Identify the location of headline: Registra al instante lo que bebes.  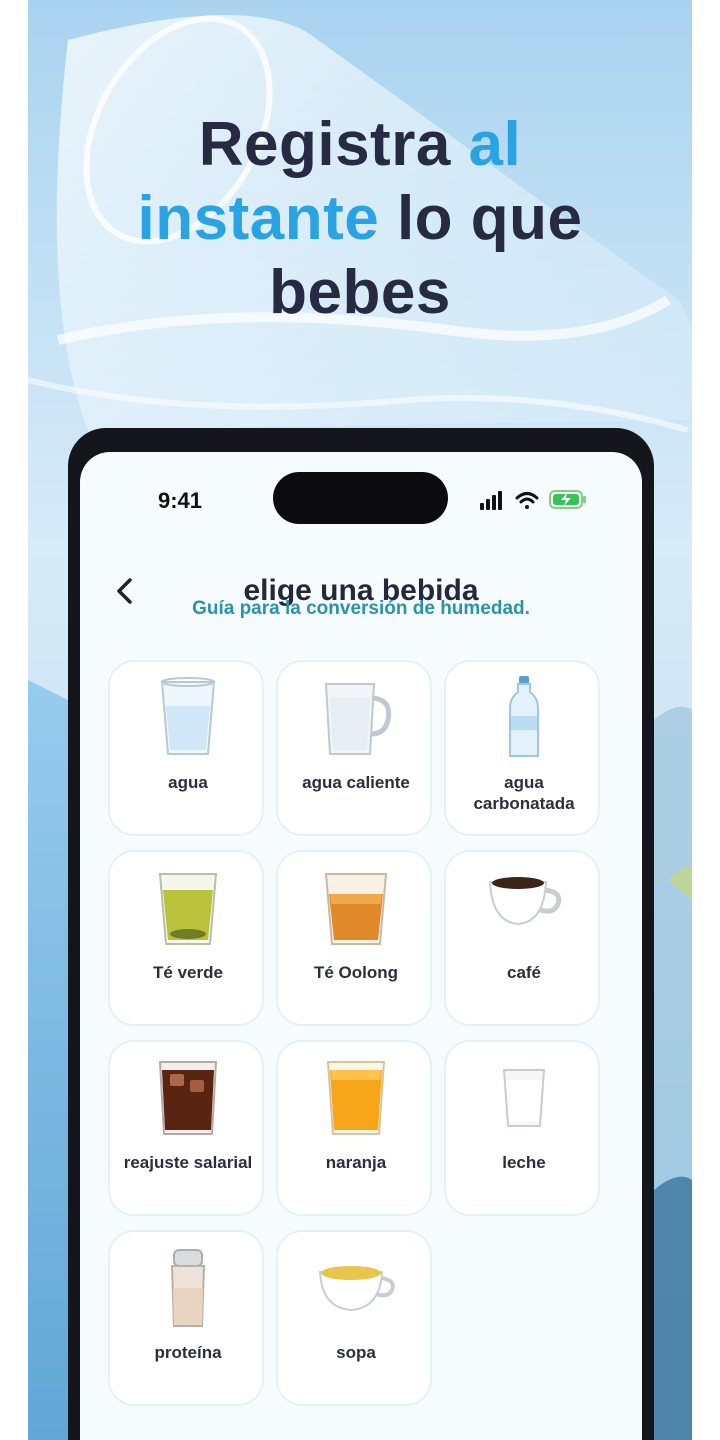
(360, 219).